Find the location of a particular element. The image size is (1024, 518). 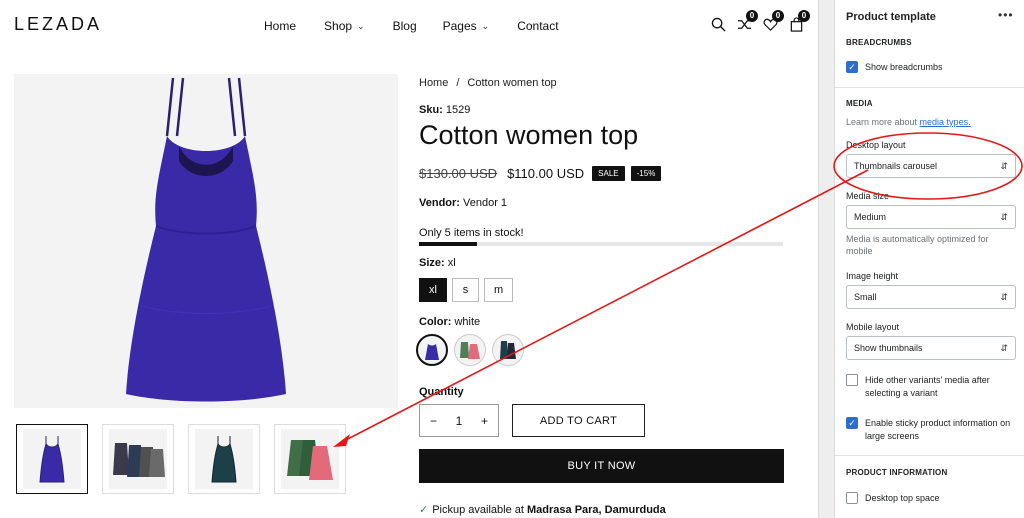

stock-progress-fill is located at coordinates (448, 244).